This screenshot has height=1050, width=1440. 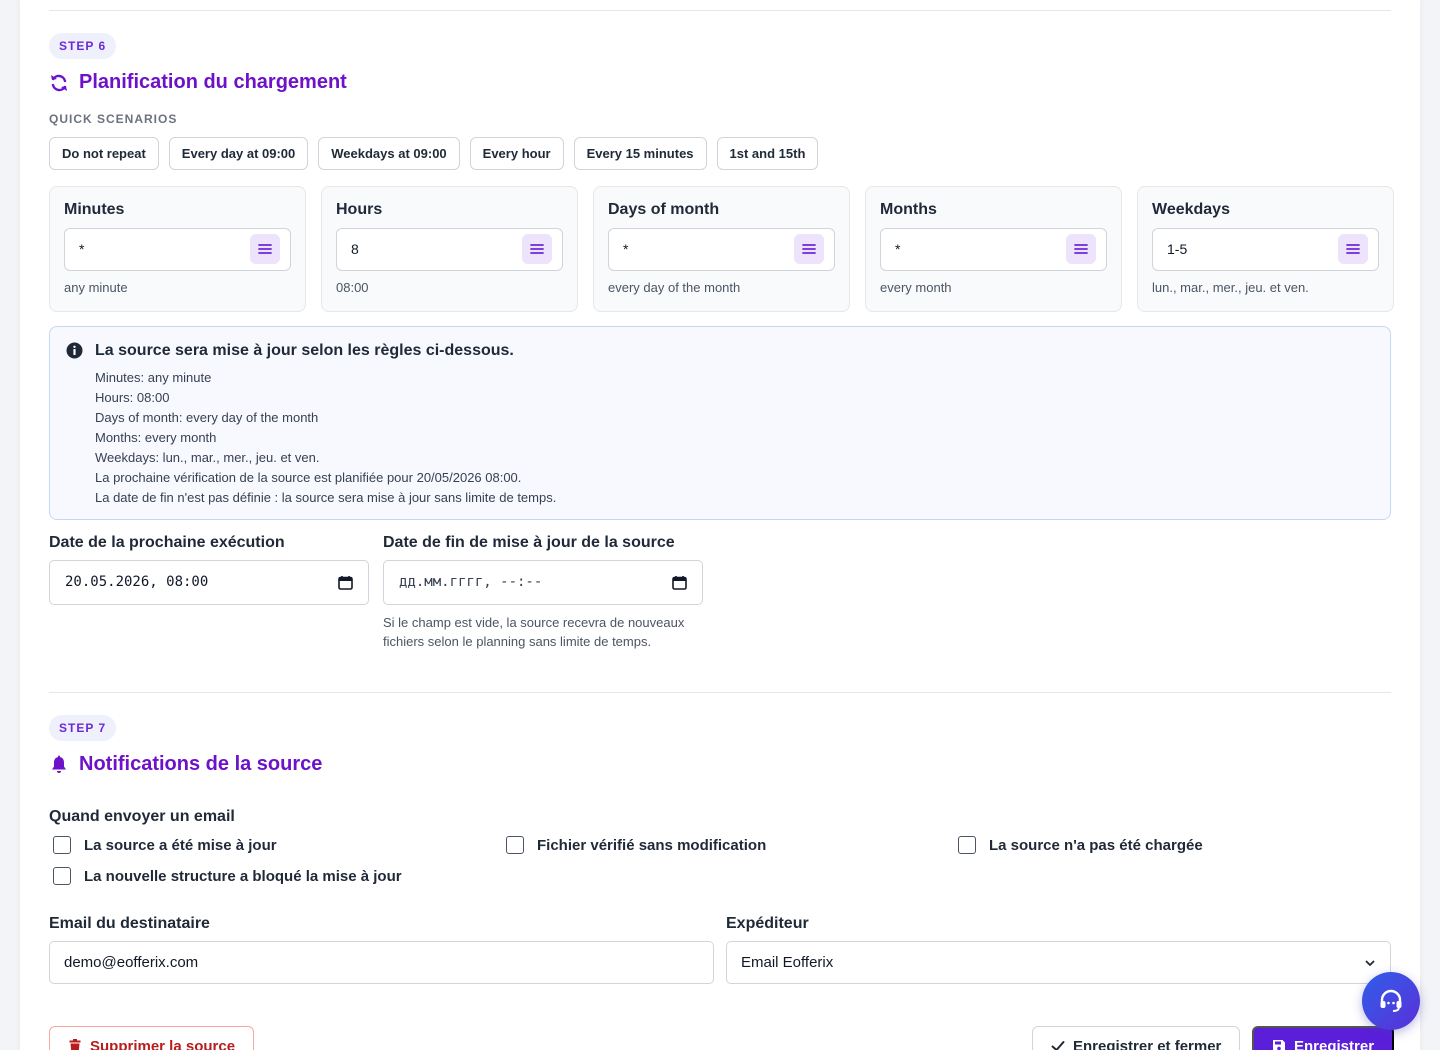 I want to click on end-date-datetime-input: дд.мм.гггг, --:--, so click(x=543, y=582).